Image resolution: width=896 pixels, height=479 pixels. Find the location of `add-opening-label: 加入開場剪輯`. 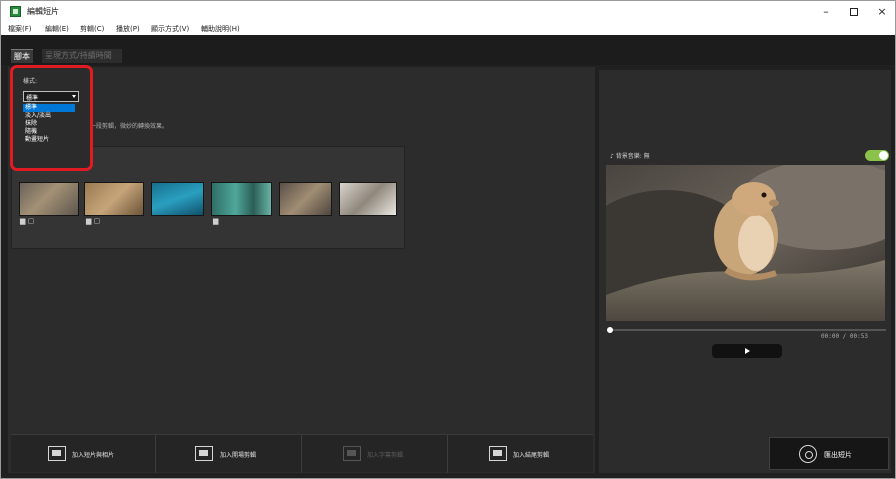

add-opening-label: 加入開場剪輯 is located at coordinates (238, 455).